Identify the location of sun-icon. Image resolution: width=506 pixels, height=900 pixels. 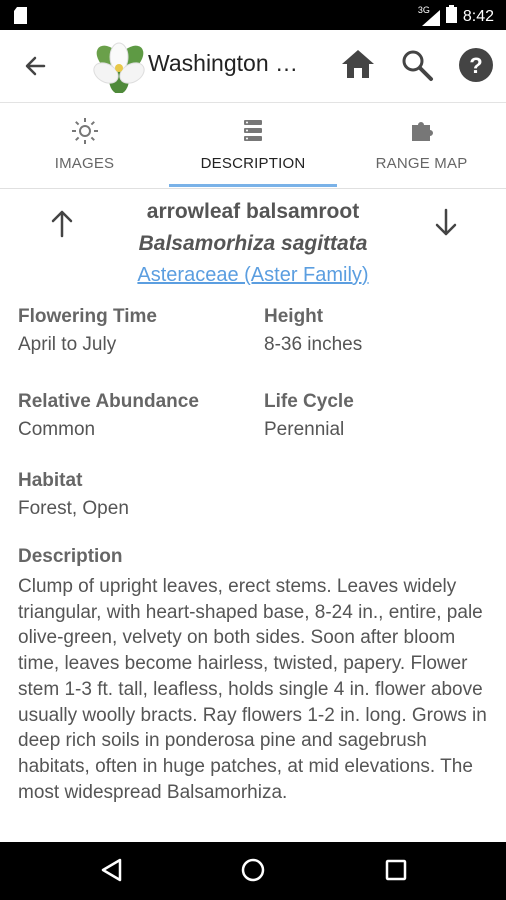
(85, 133).